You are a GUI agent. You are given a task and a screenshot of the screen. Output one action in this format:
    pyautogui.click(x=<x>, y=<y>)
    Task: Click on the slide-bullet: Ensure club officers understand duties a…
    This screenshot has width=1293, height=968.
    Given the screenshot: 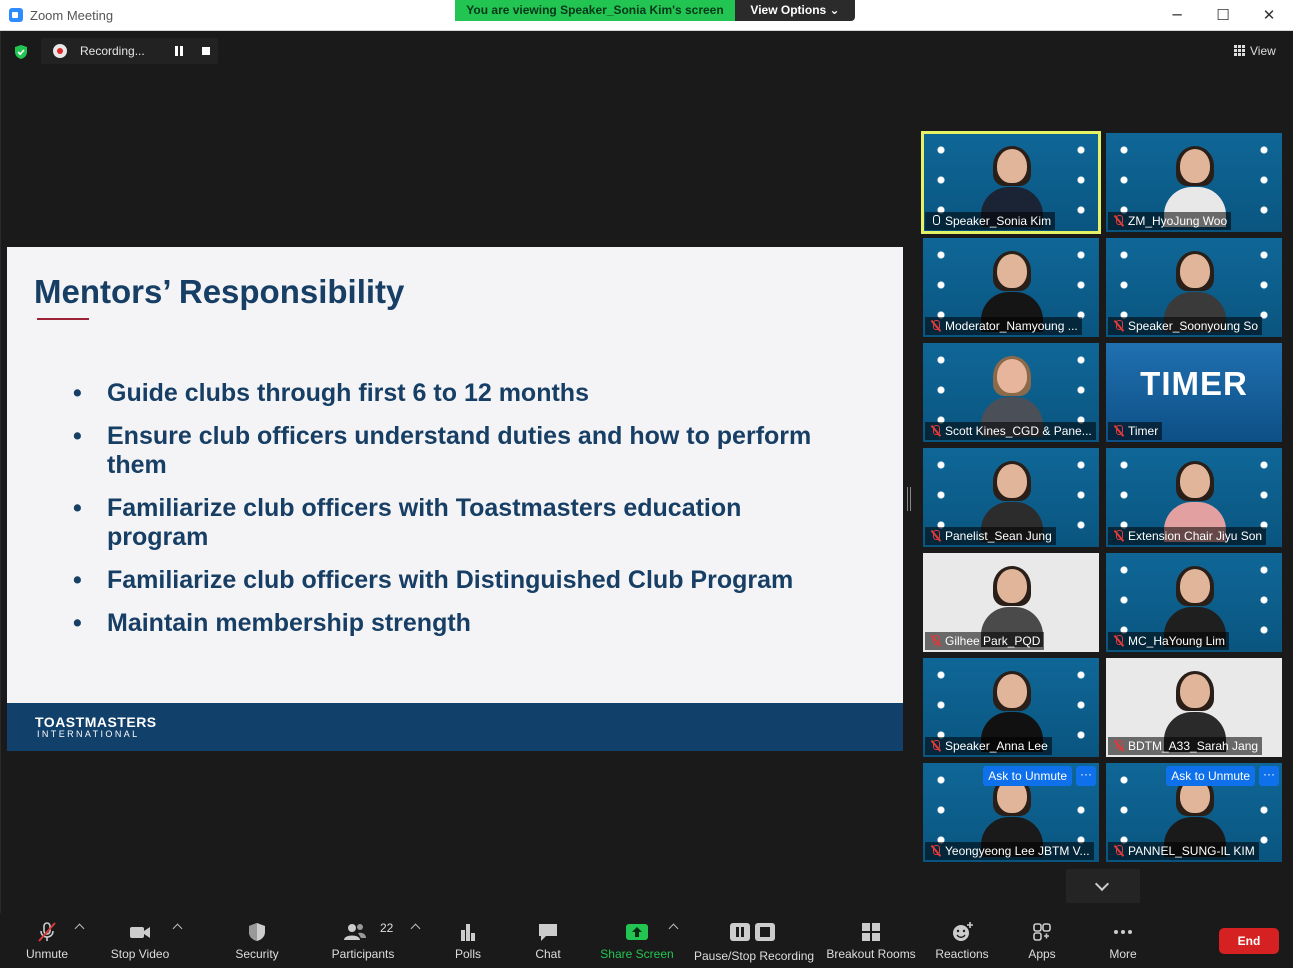 What is the action you would take?
    pyautogui.click(x=458, y=451)
    